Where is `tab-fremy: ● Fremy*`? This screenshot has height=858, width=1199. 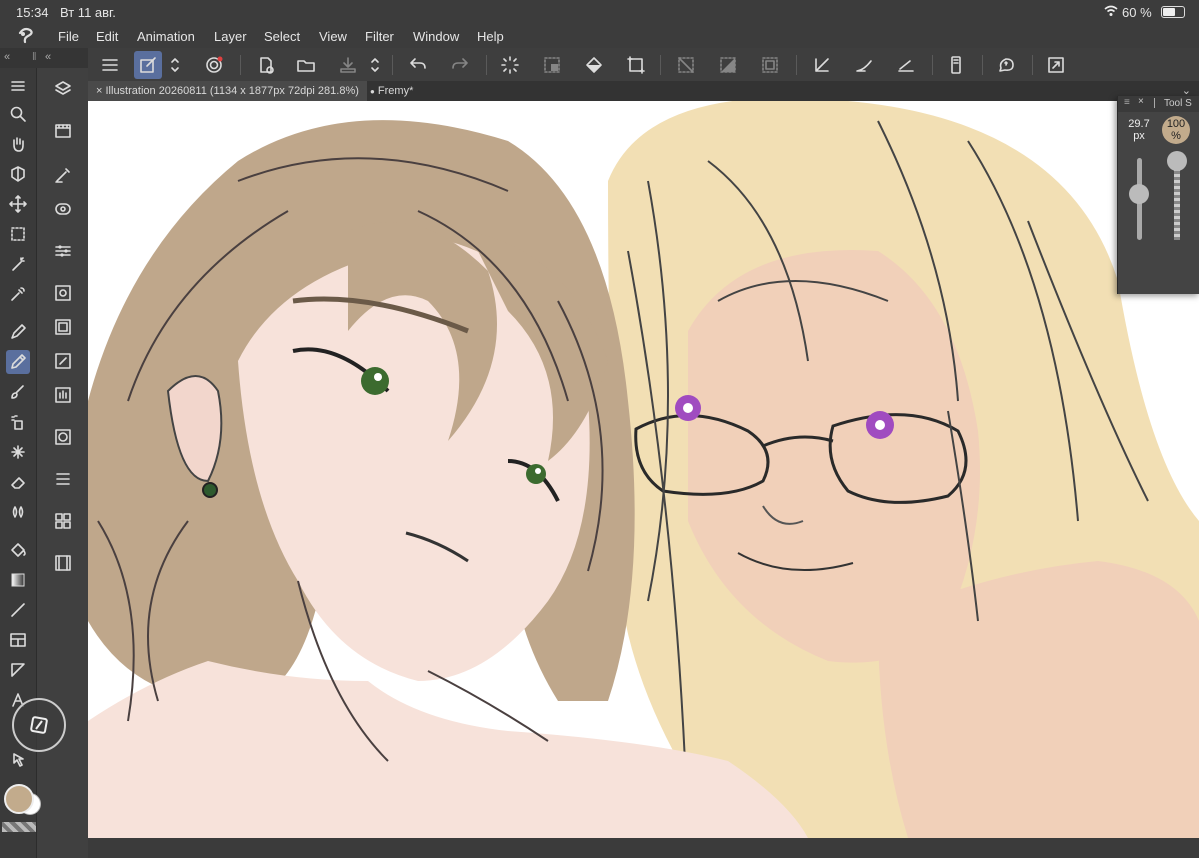 tab-fremy: ● Fremy* is located at coordinates (391, 91).